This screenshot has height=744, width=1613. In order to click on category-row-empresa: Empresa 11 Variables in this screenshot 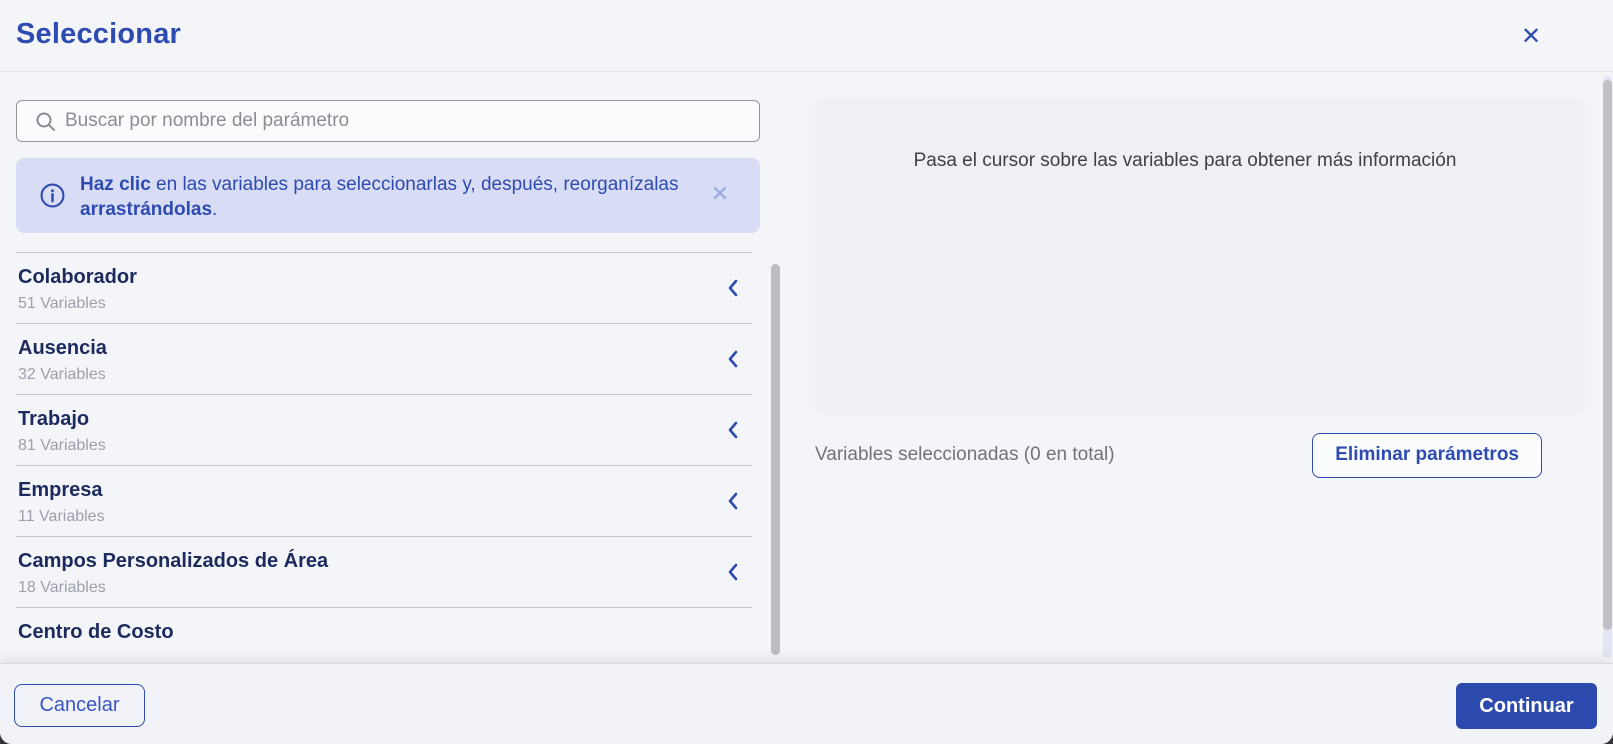, I will do `click(384, 501)`.